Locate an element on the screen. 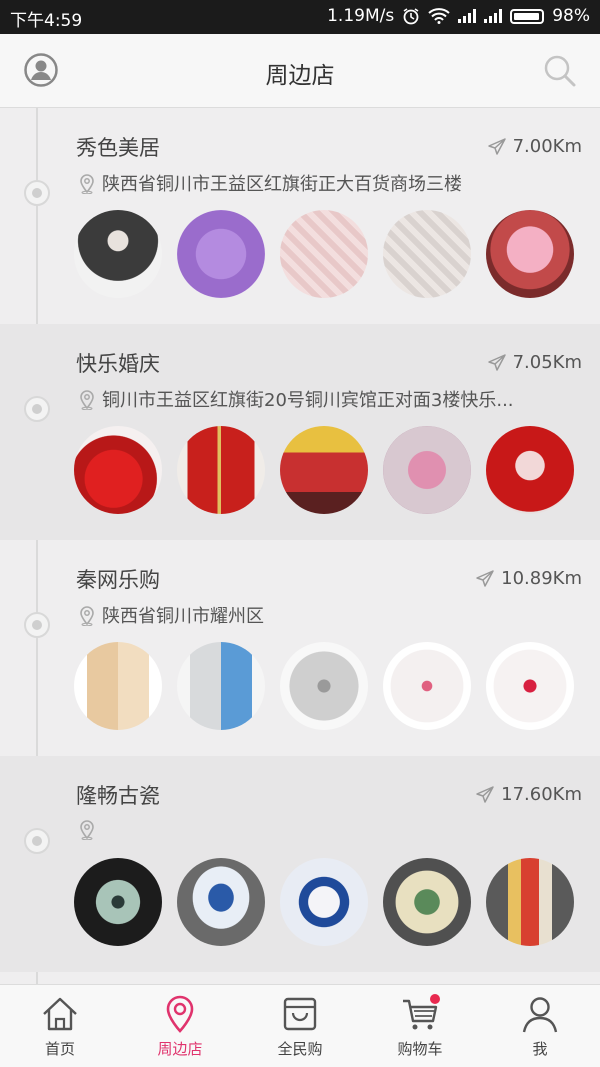 This screenshot has width=600, height=1067. bottom-tab-bar: 首页 周边店 全民购 购物车 我 is located at coordinates (300, 1025).